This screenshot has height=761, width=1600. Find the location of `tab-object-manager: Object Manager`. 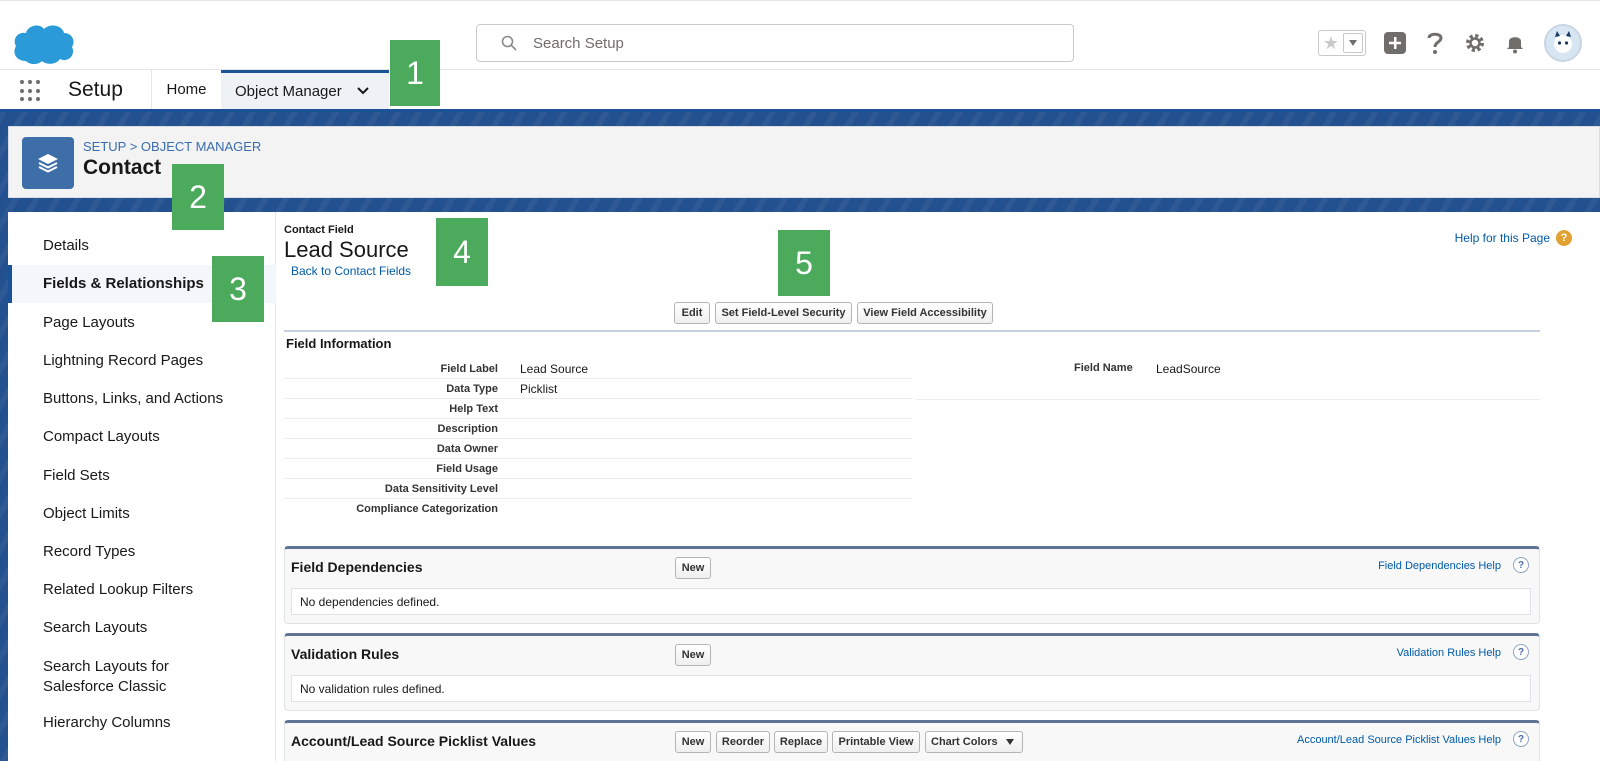

tab-object-manager: Object Manager is located at coordinates (305, 89).